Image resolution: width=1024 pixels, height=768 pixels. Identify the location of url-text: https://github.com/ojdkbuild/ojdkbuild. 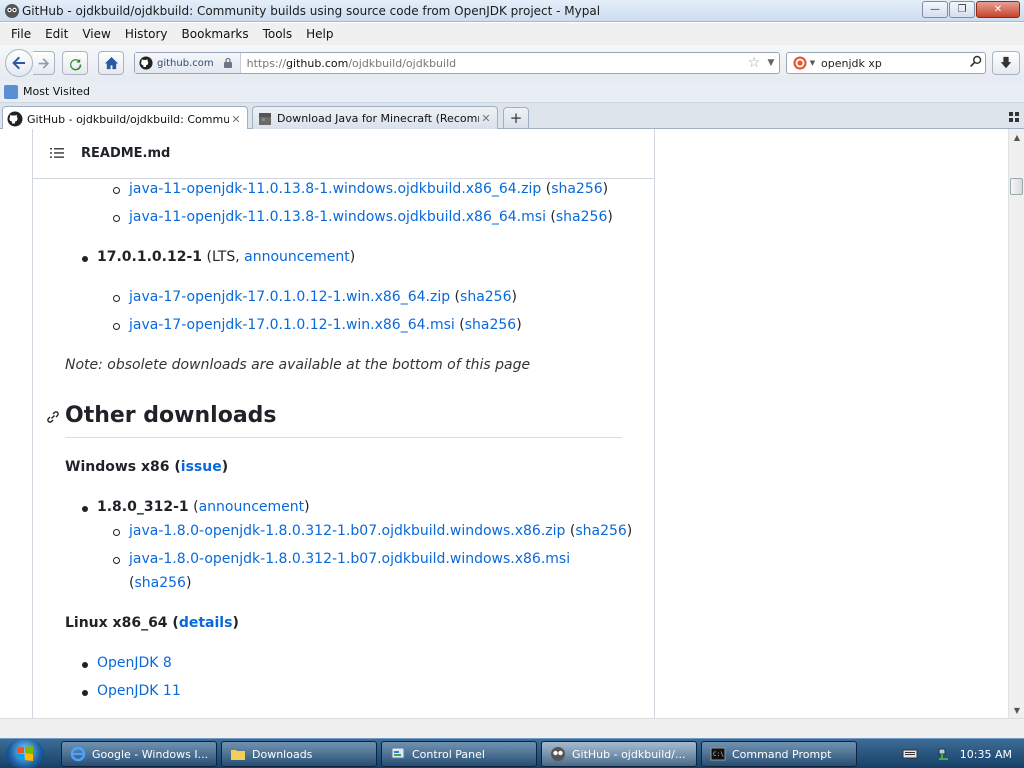
(493, 63).